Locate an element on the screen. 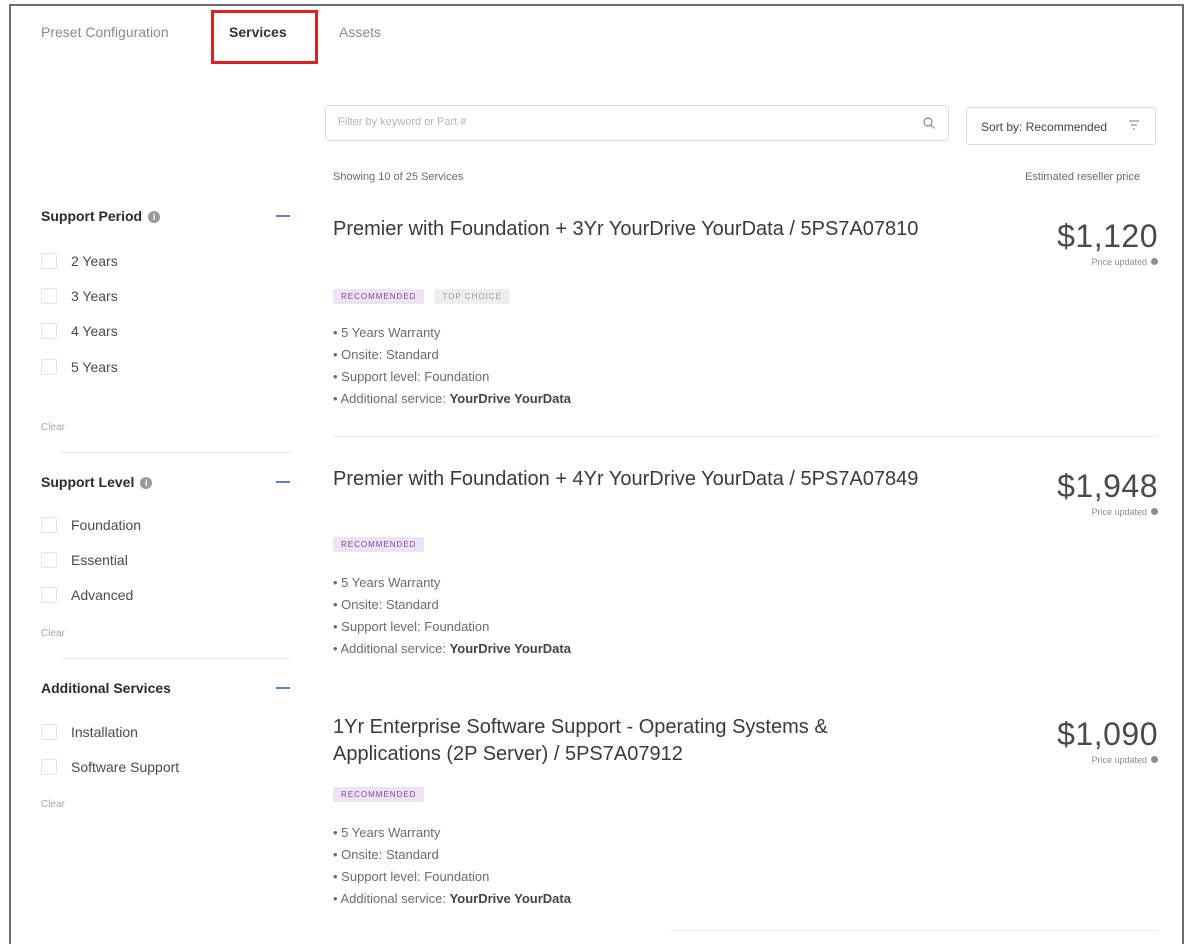 The height and width of the screenshot is (944, 1190). service-price: $1,120 is located at coordinates (1107, 236).